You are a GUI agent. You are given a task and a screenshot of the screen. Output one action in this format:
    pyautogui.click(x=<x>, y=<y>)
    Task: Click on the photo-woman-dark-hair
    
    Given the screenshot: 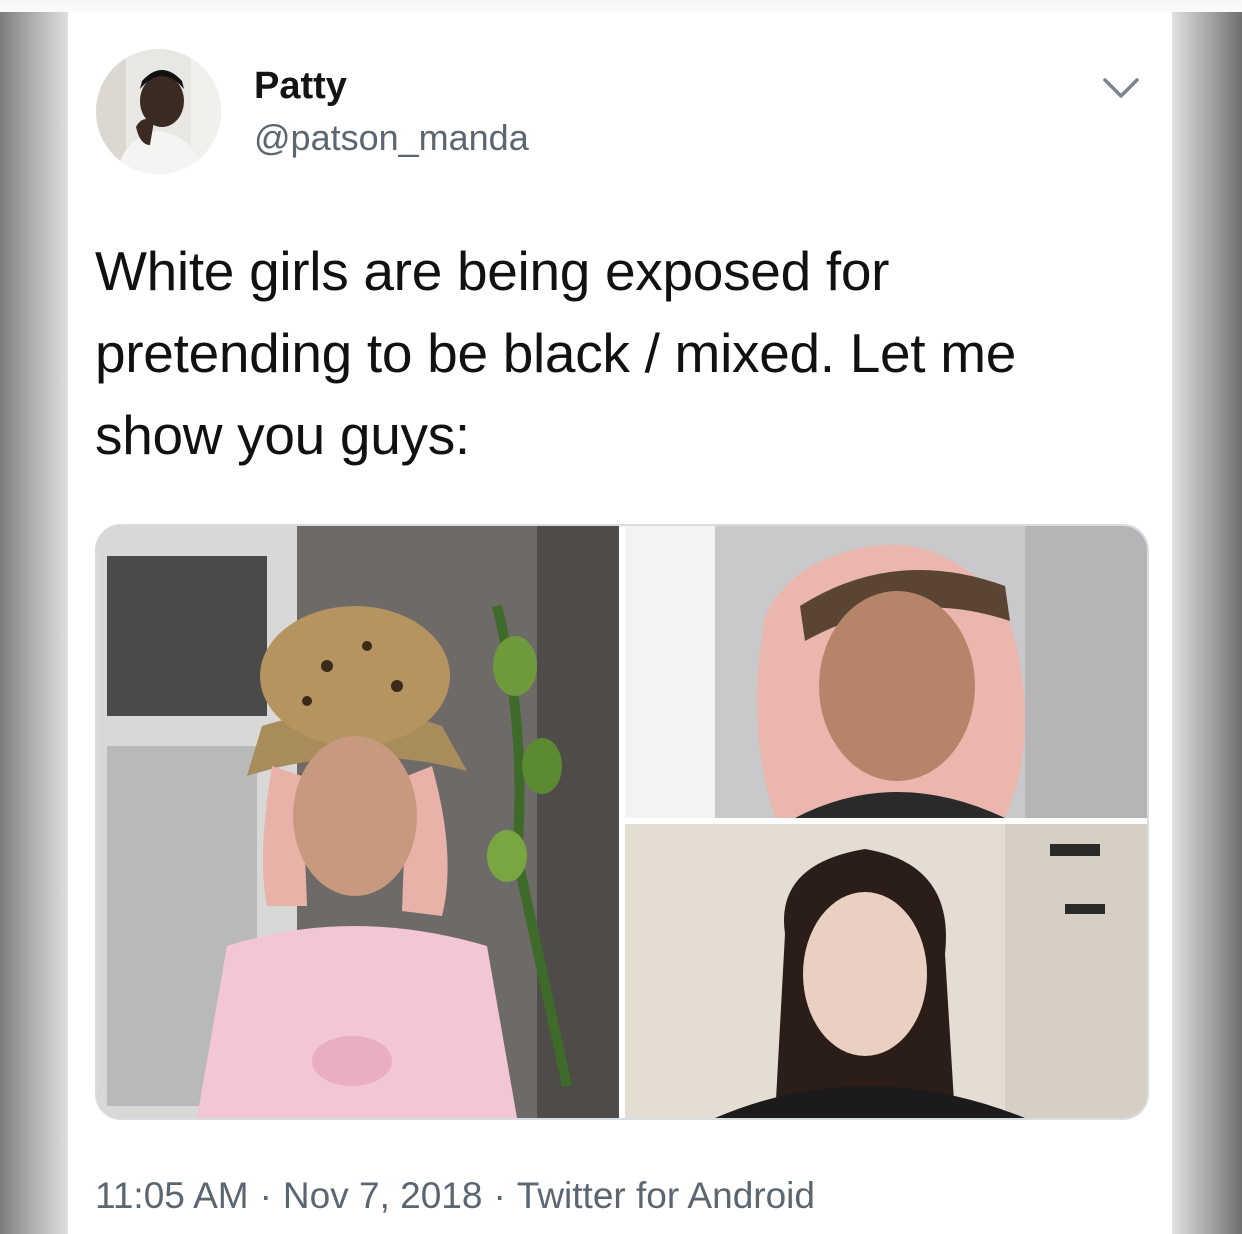 What is the action you would take?
    pyautogui.click(x=886, y=971)
    